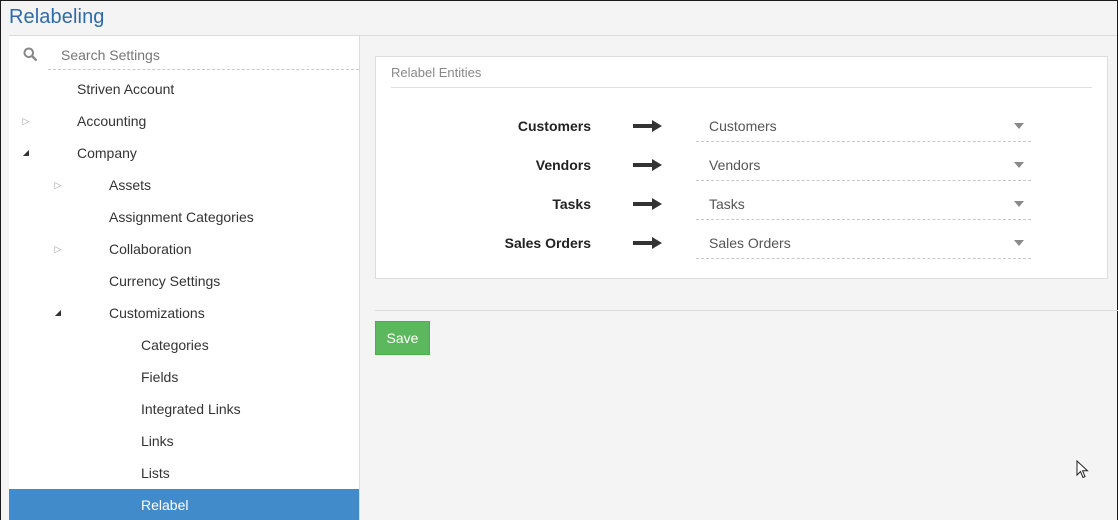 The height and width of the screenshot is (520, 1118). Describe the element at coordinates (160, 377) in the screenshot. I see `sidebar-item-label: Fields` at that location.